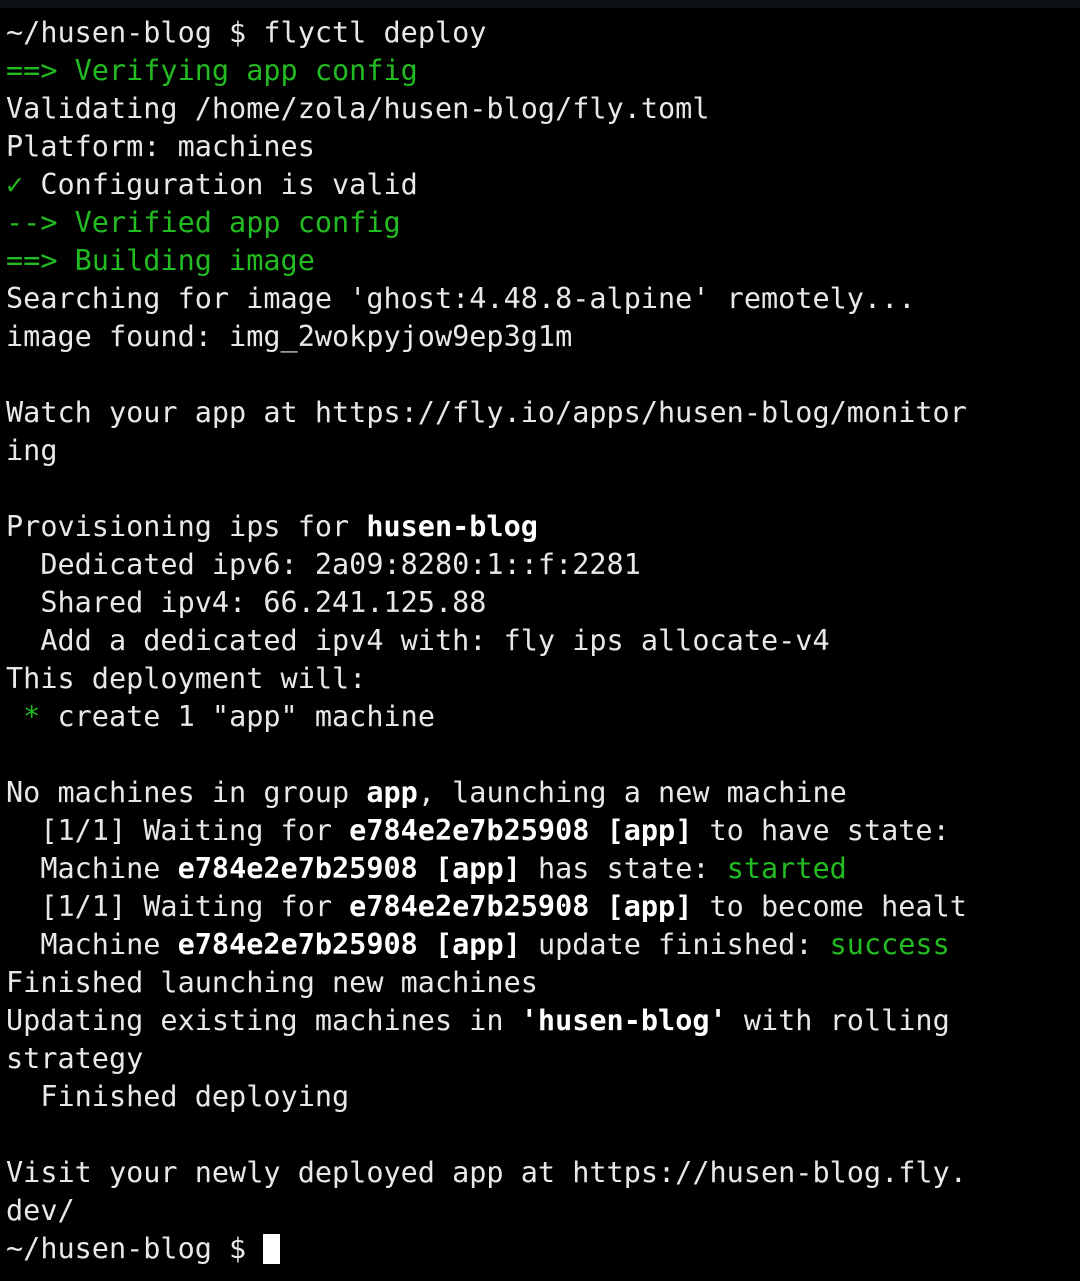 Image resolution: width=1080 pixels, height=1281 pixels. I want to click on terminal-text-segment: to become healt, so click(829, 906).